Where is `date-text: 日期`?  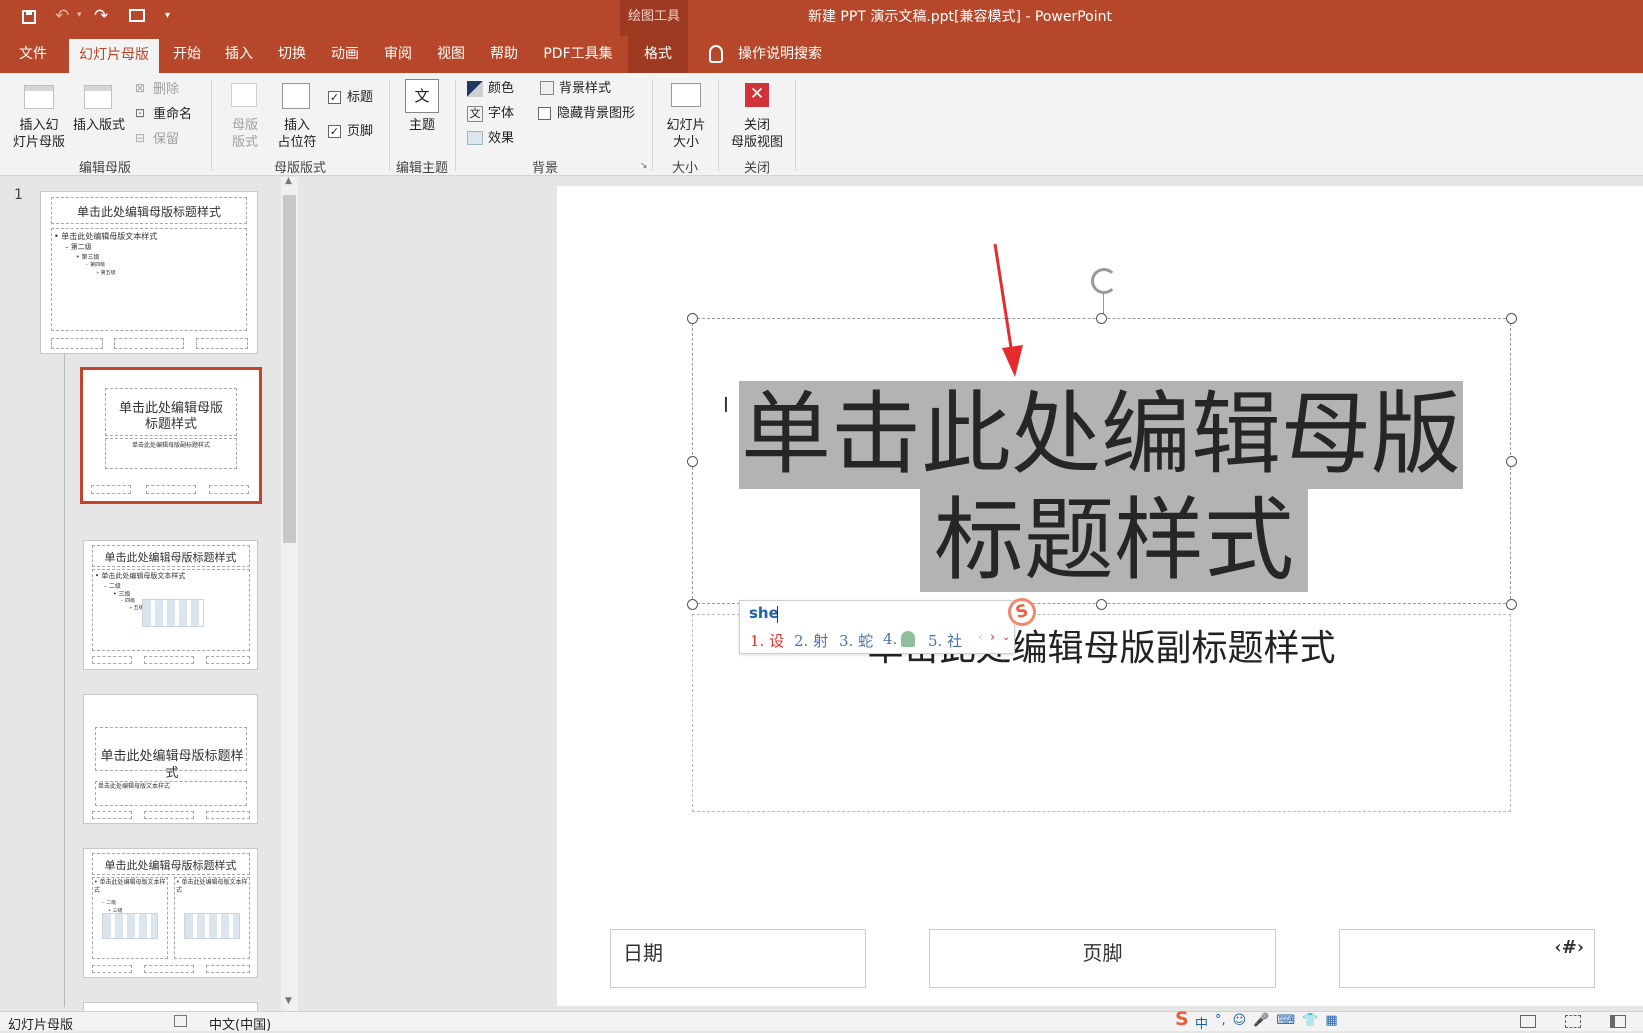
date-text: 日期 is located at coordinates (643, 951).